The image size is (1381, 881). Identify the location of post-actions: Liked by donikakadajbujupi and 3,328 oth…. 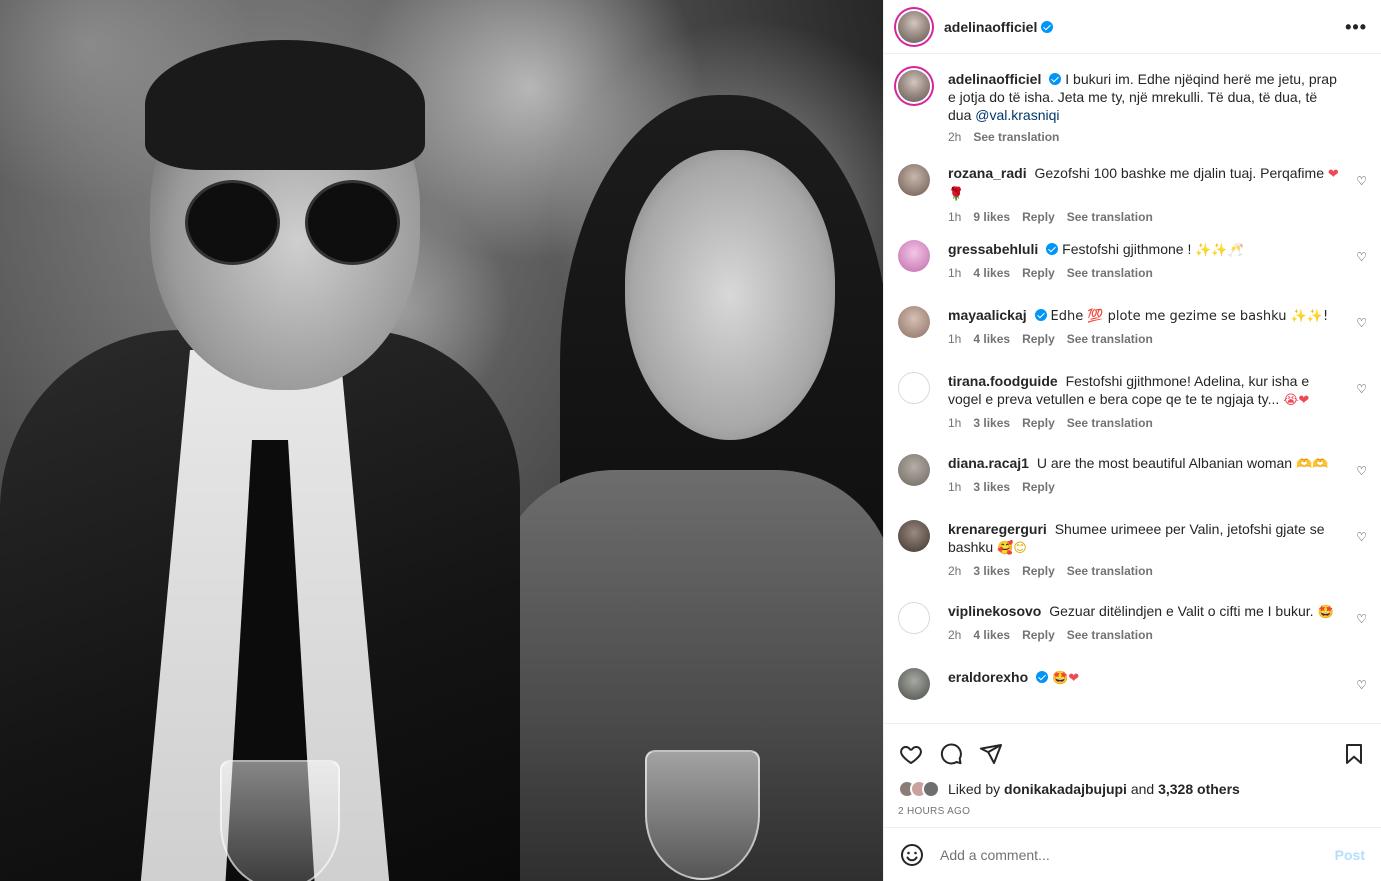
(1132, 775).